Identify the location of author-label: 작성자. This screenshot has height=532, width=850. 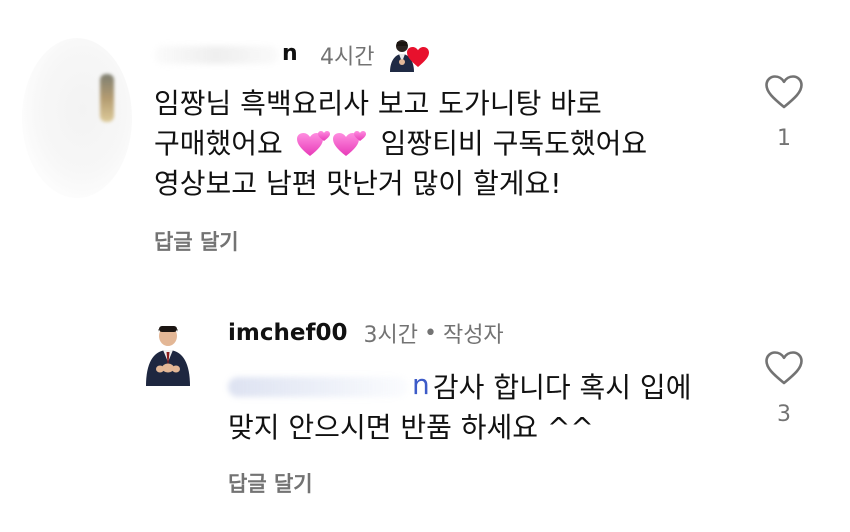
(473, 335).